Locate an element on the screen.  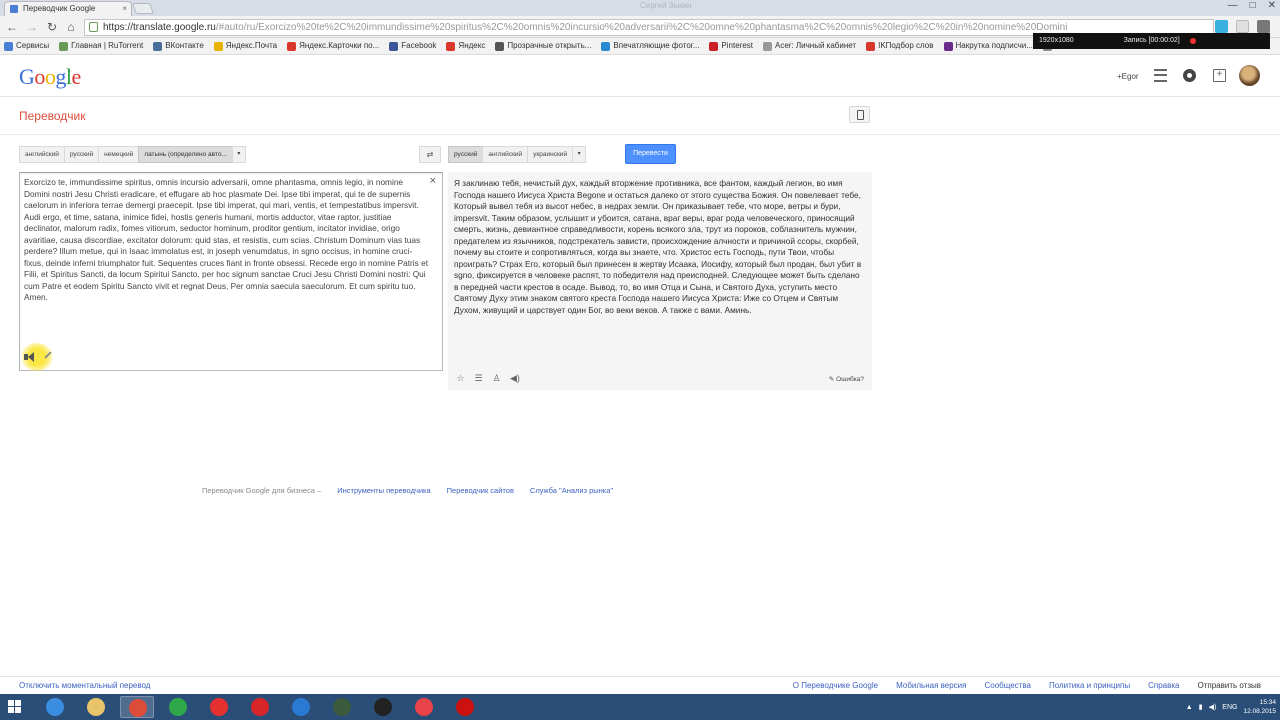
menu-icon is located at coordinates (1263, 26).